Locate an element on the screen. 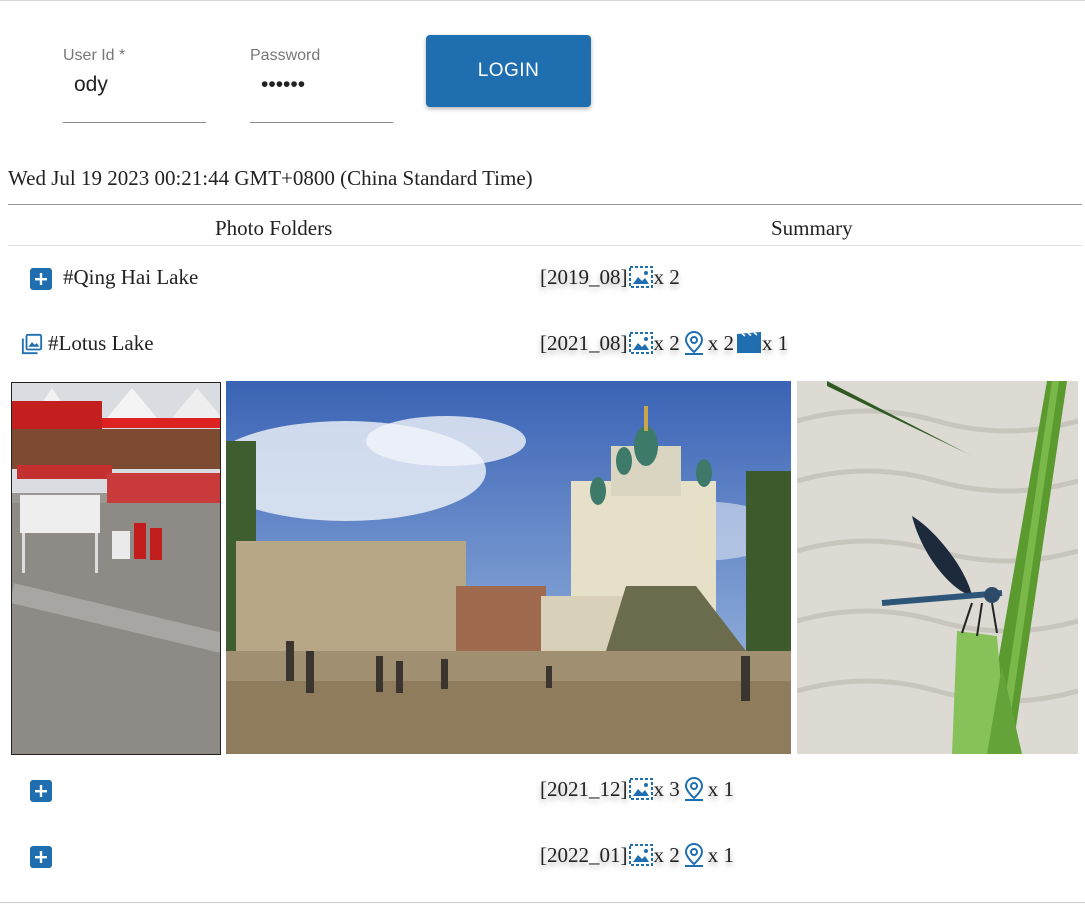  bottom-divider is located at coordinates (542, 902).